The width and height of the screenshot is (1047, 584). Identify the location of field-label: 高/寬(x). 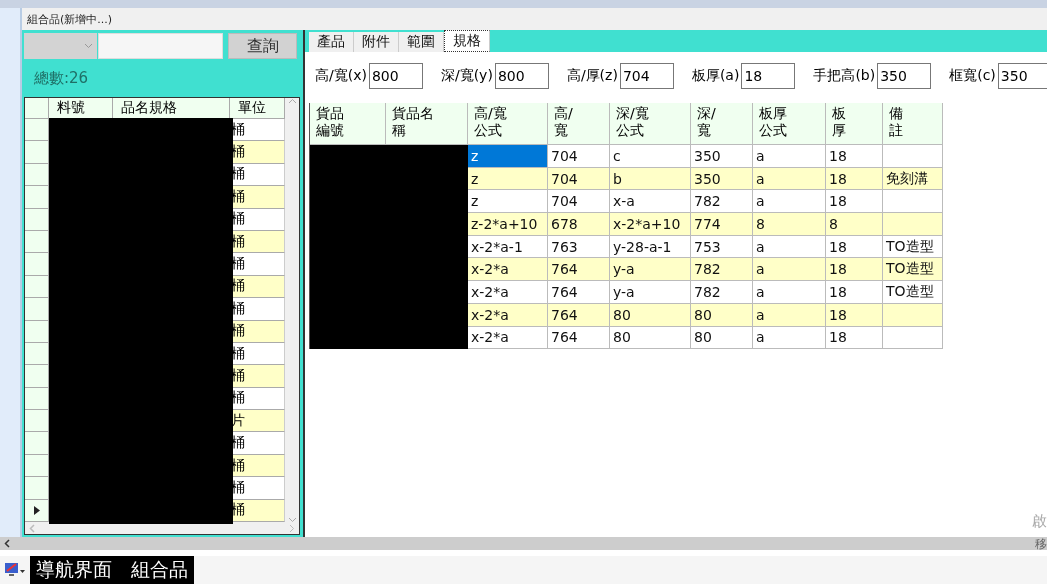
(340, 76).